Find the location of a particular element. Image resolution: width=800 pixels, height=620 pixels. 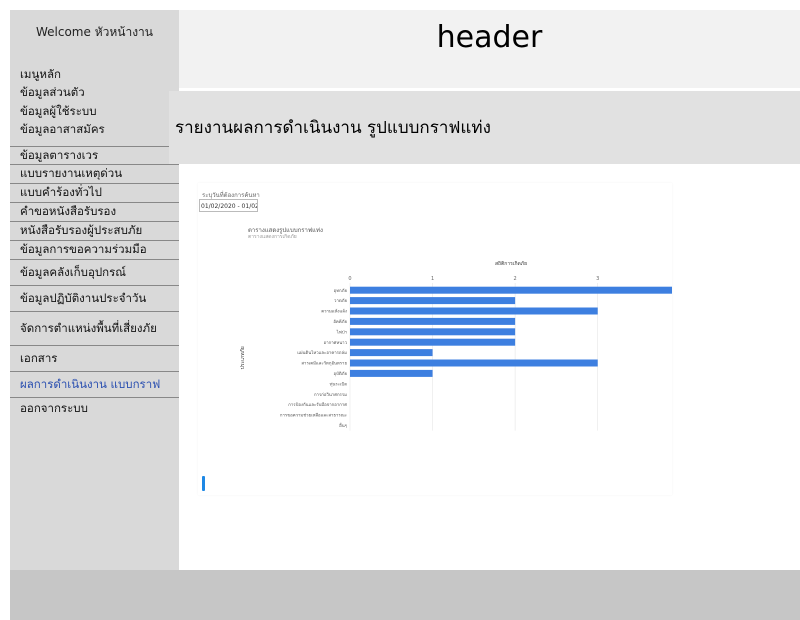

category-label: อุบัติภัย is located at coordinates (341, 374).